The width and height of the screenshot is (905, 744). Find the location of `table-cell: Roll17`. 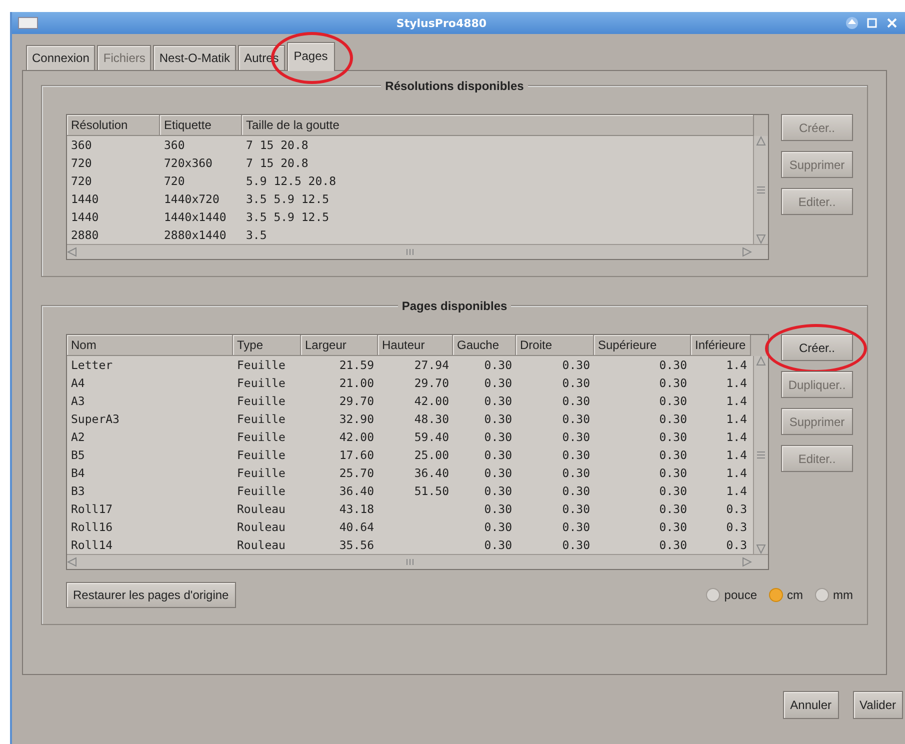

table-cell: Roll17 is located at coordinates (92, 509).